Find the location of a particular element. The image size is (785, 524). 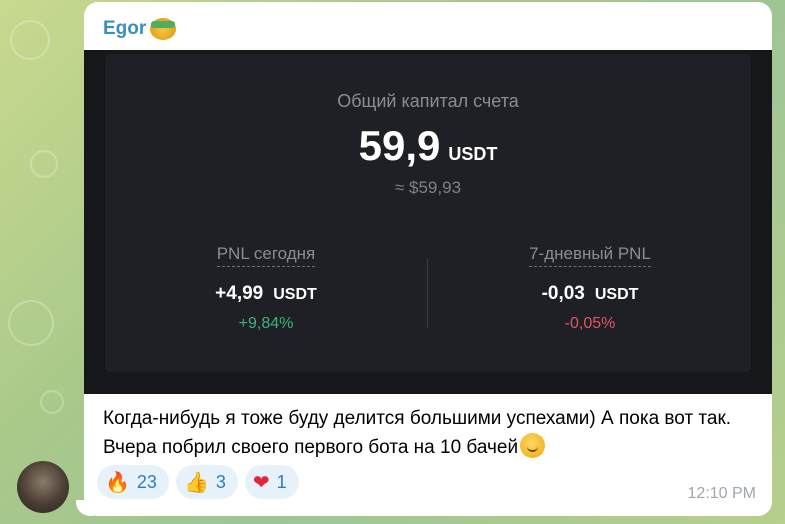

reaction-fire: 🔥 23 is located at coordinates (133, 482).